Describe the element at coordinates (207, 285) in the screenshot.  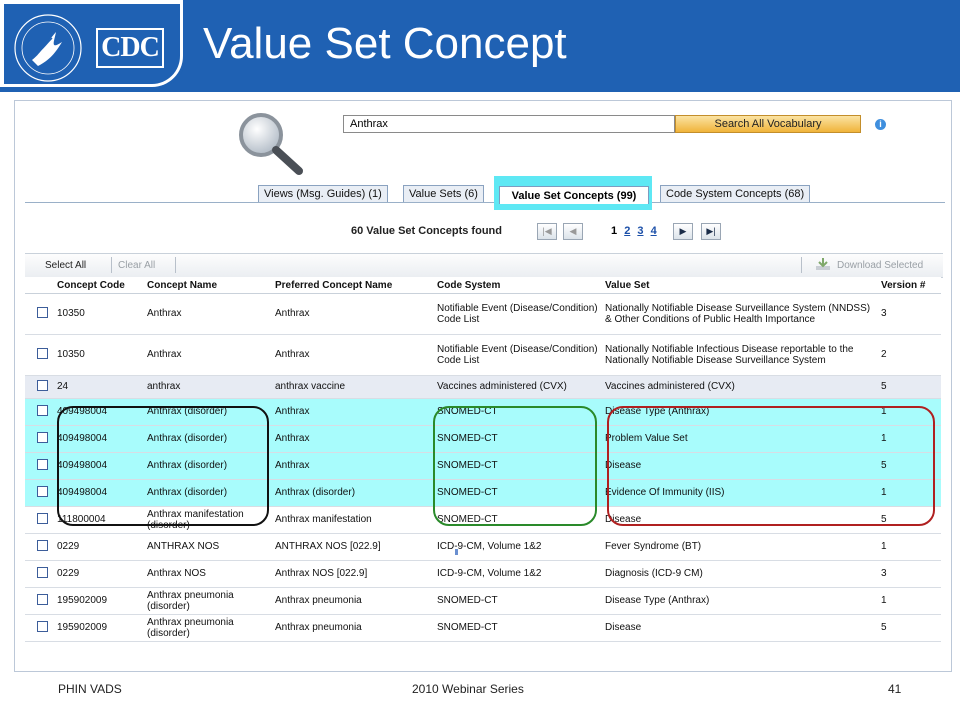
I see `column-header: Concept Name` at that location.